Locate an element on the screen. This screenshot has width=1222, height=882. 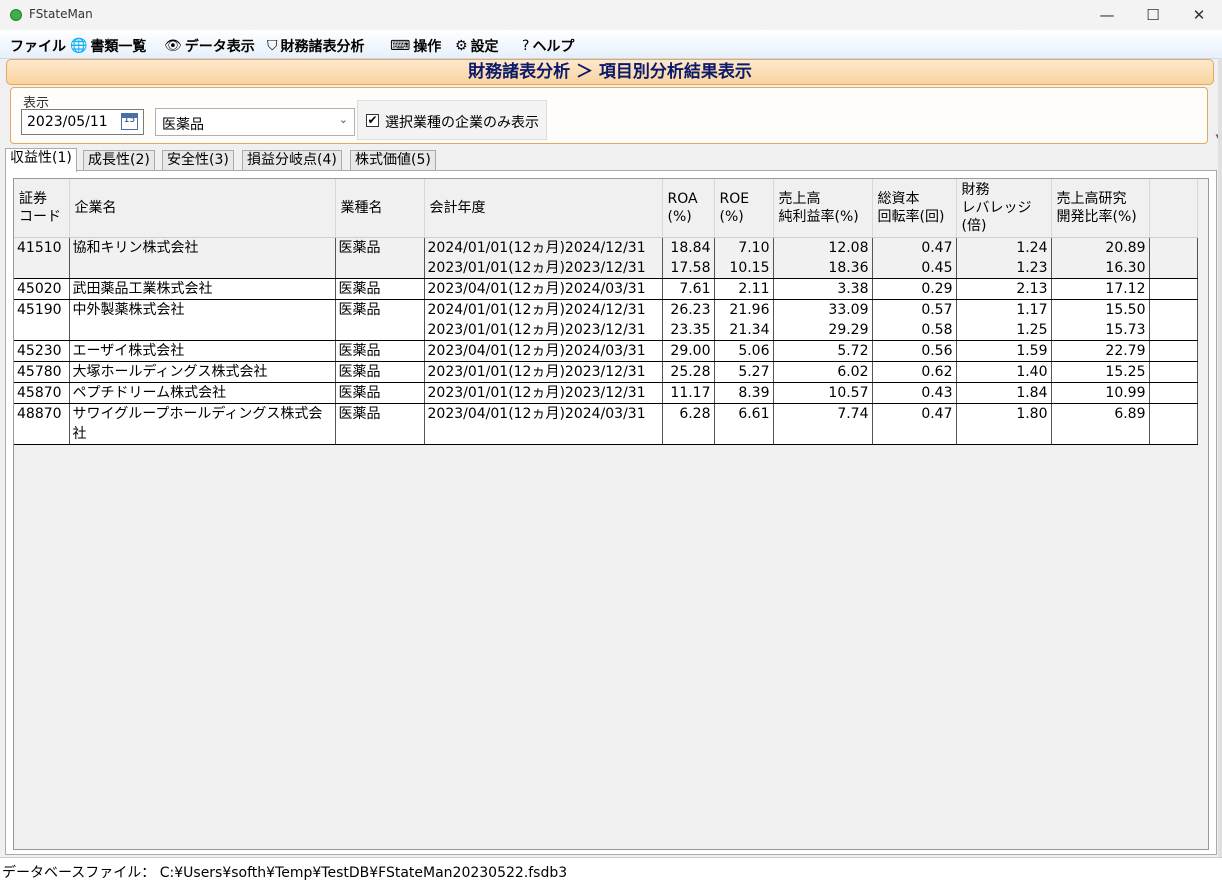
industry-filter-option: ✔ 選択業種の企業のみ表示 is located at coordinates (452, 120).